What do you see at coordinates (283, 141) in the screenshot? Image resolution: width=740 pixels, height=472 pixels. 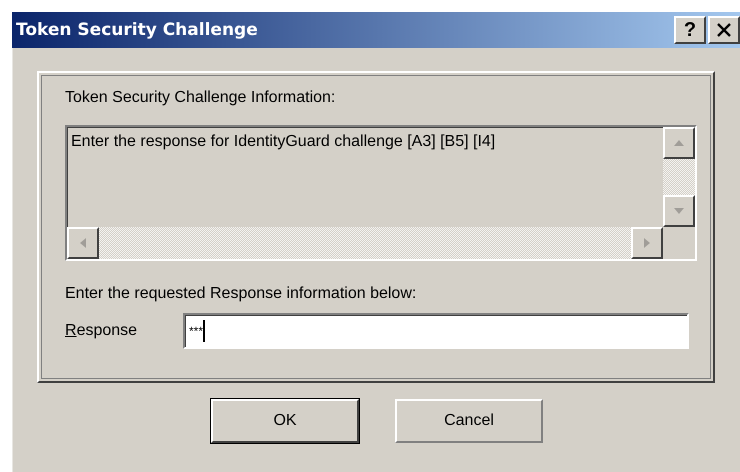 I see `challenge-text: Enter the response for IdentityGuard challenge [A3] [B5] [I4]` at bounding box center [283, 141].